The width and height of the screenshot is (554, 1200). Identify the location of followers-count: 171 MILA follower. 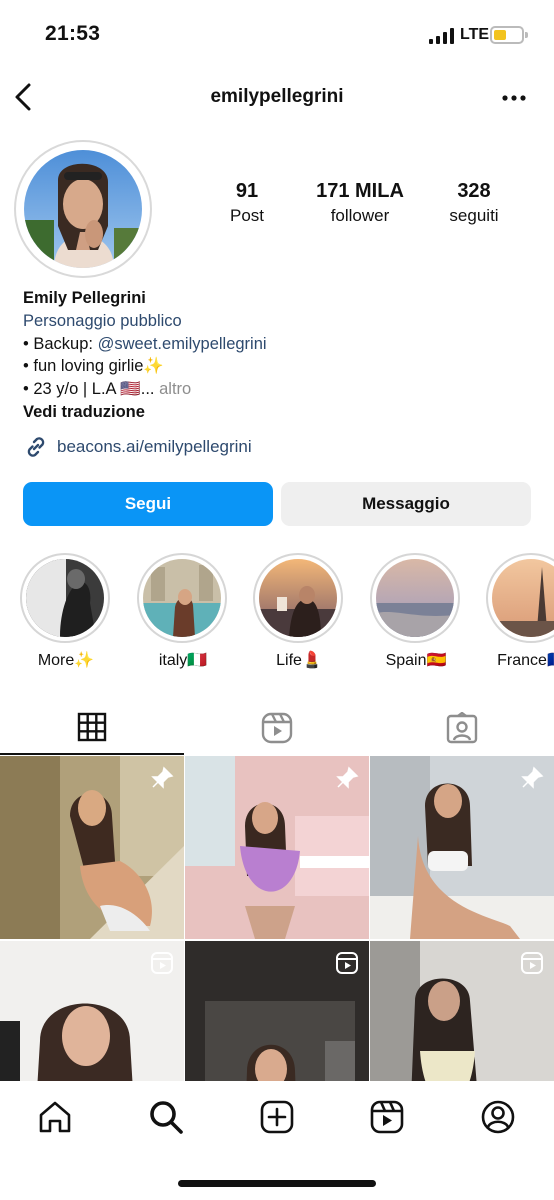
(360, 203).